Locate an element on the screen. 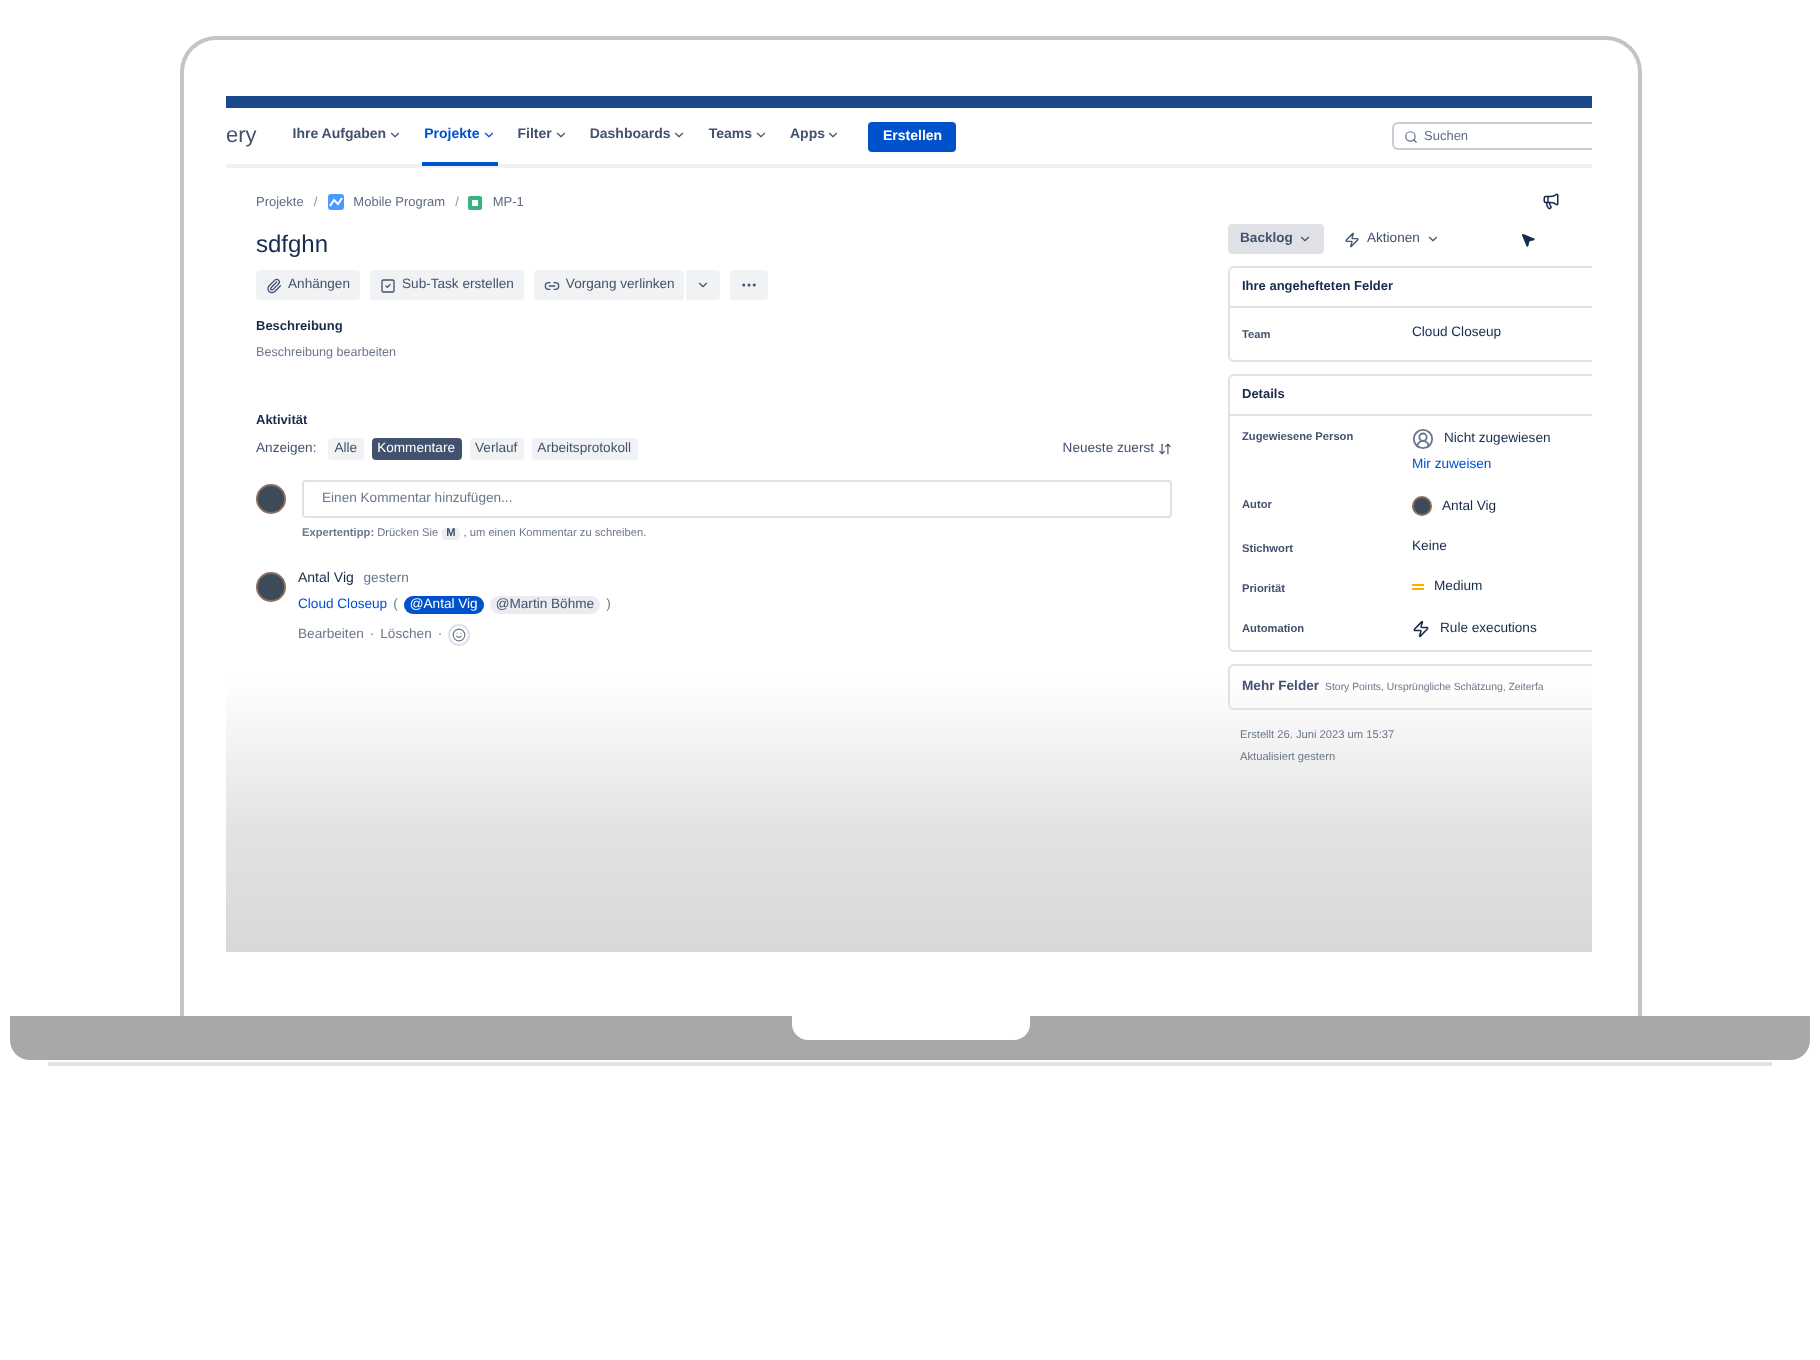  search-icon is located at coordinates (1411, 136).